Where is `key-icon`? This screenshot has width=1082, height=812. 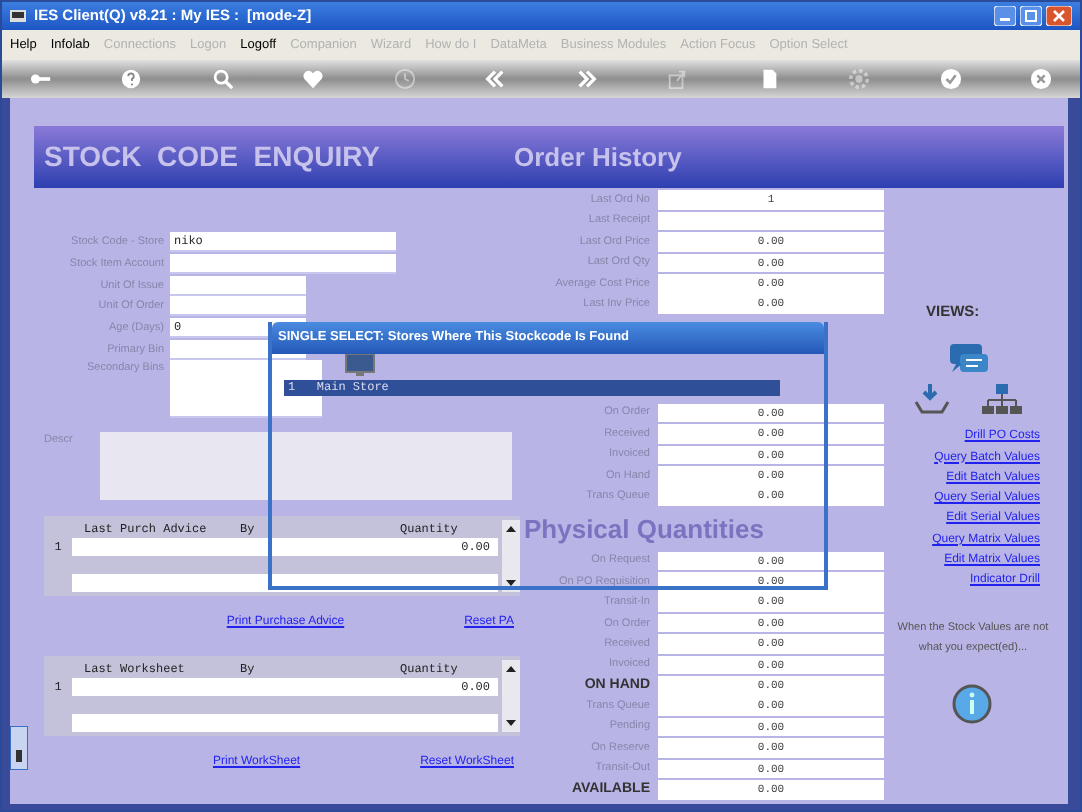
key-icon is located at coordinates (41, 79).